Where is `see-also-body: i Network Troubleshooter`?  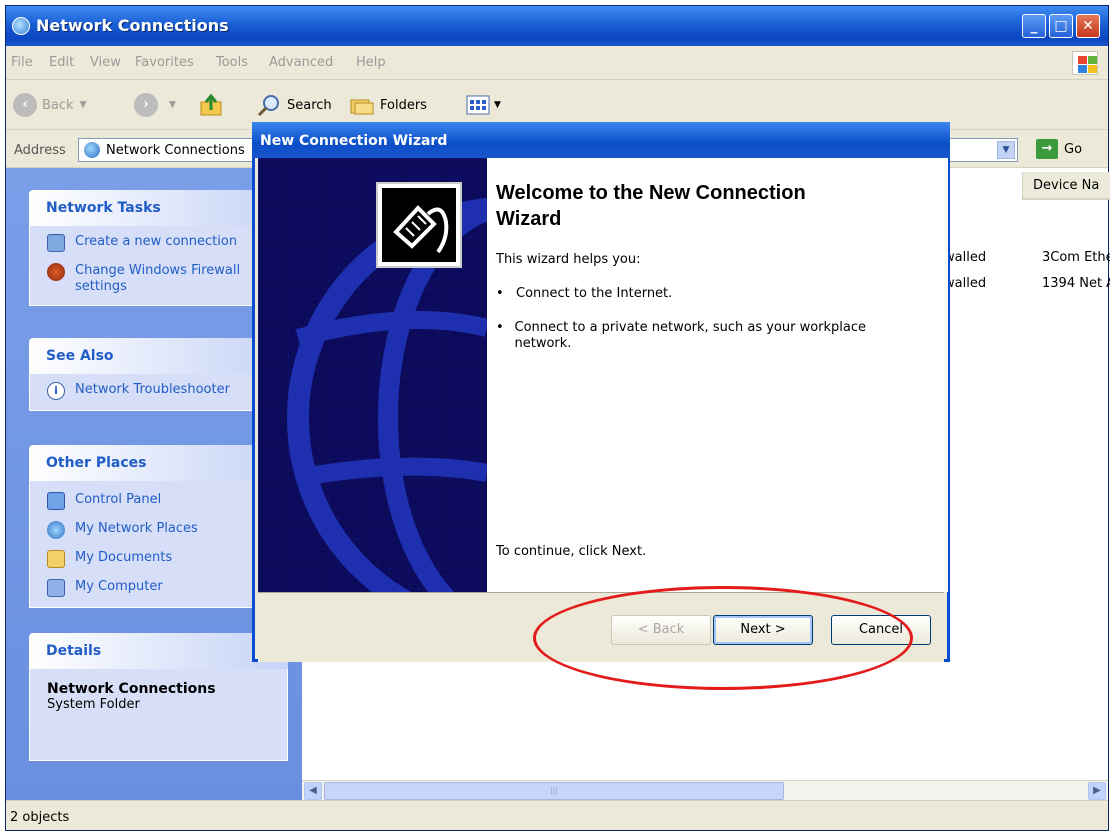 see-also-body: i Network Troubleshooter is located at coordinates (158, 392).